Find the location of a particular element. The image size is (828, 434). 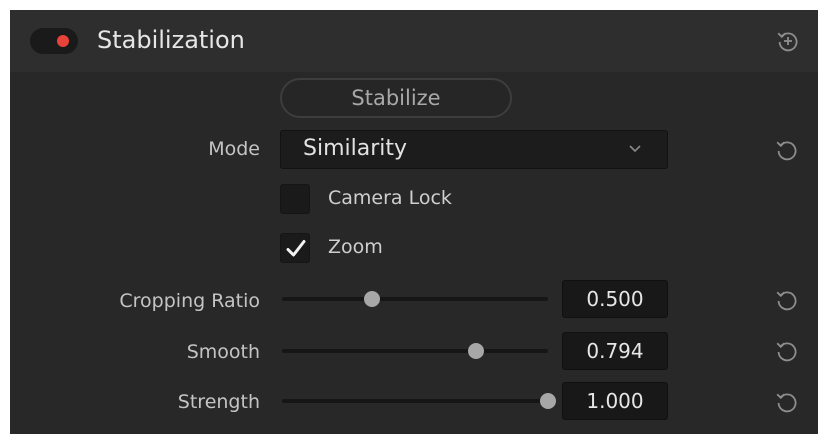

zoom-checkbox is located at coordinates (295, 248).